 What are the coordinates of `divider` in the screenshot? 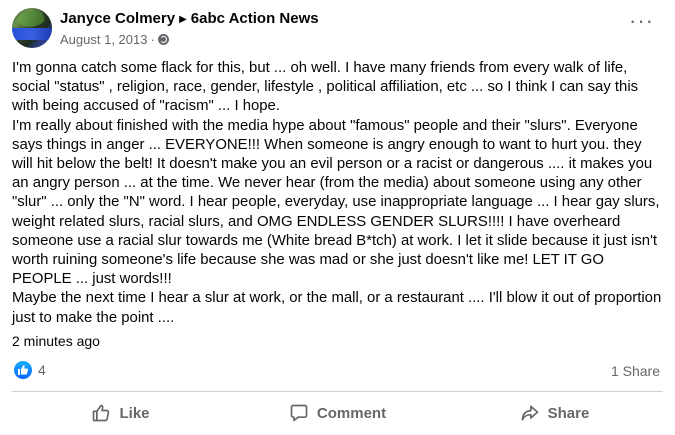 It's located at (337, 391).